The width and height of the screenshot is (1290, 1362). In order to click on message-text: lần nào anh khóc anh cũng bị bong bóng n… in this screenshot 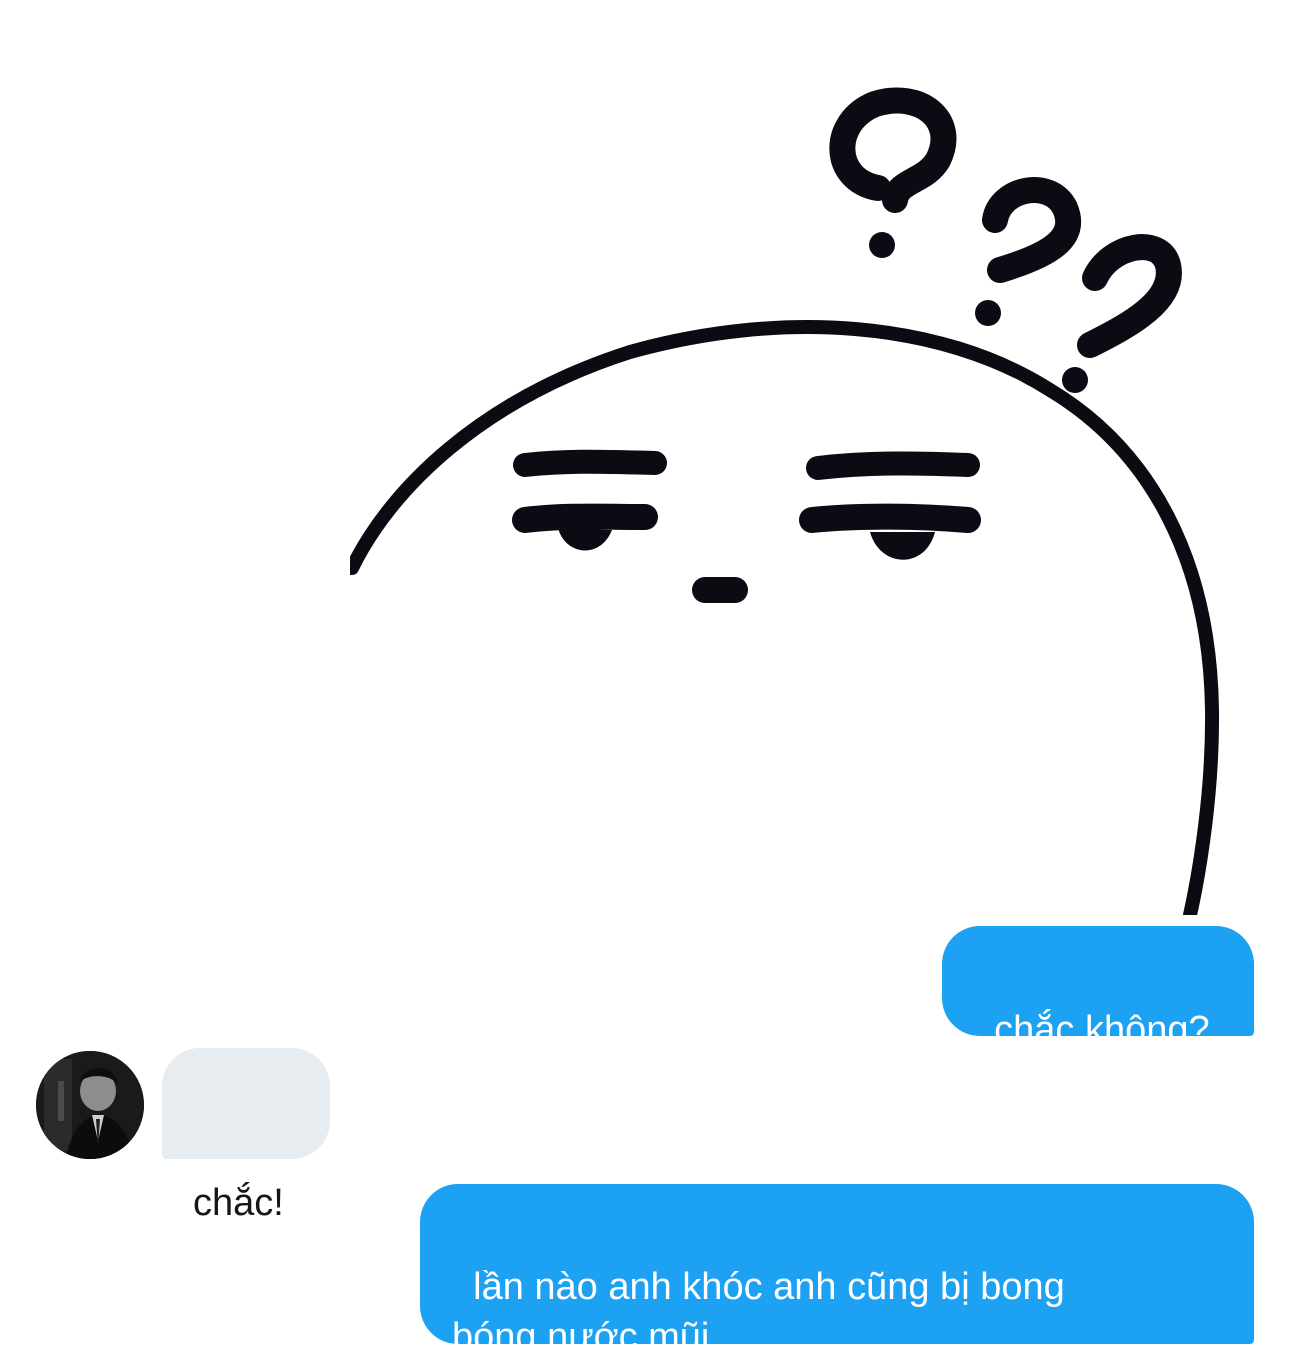, I will do `click(758, 1312)`.